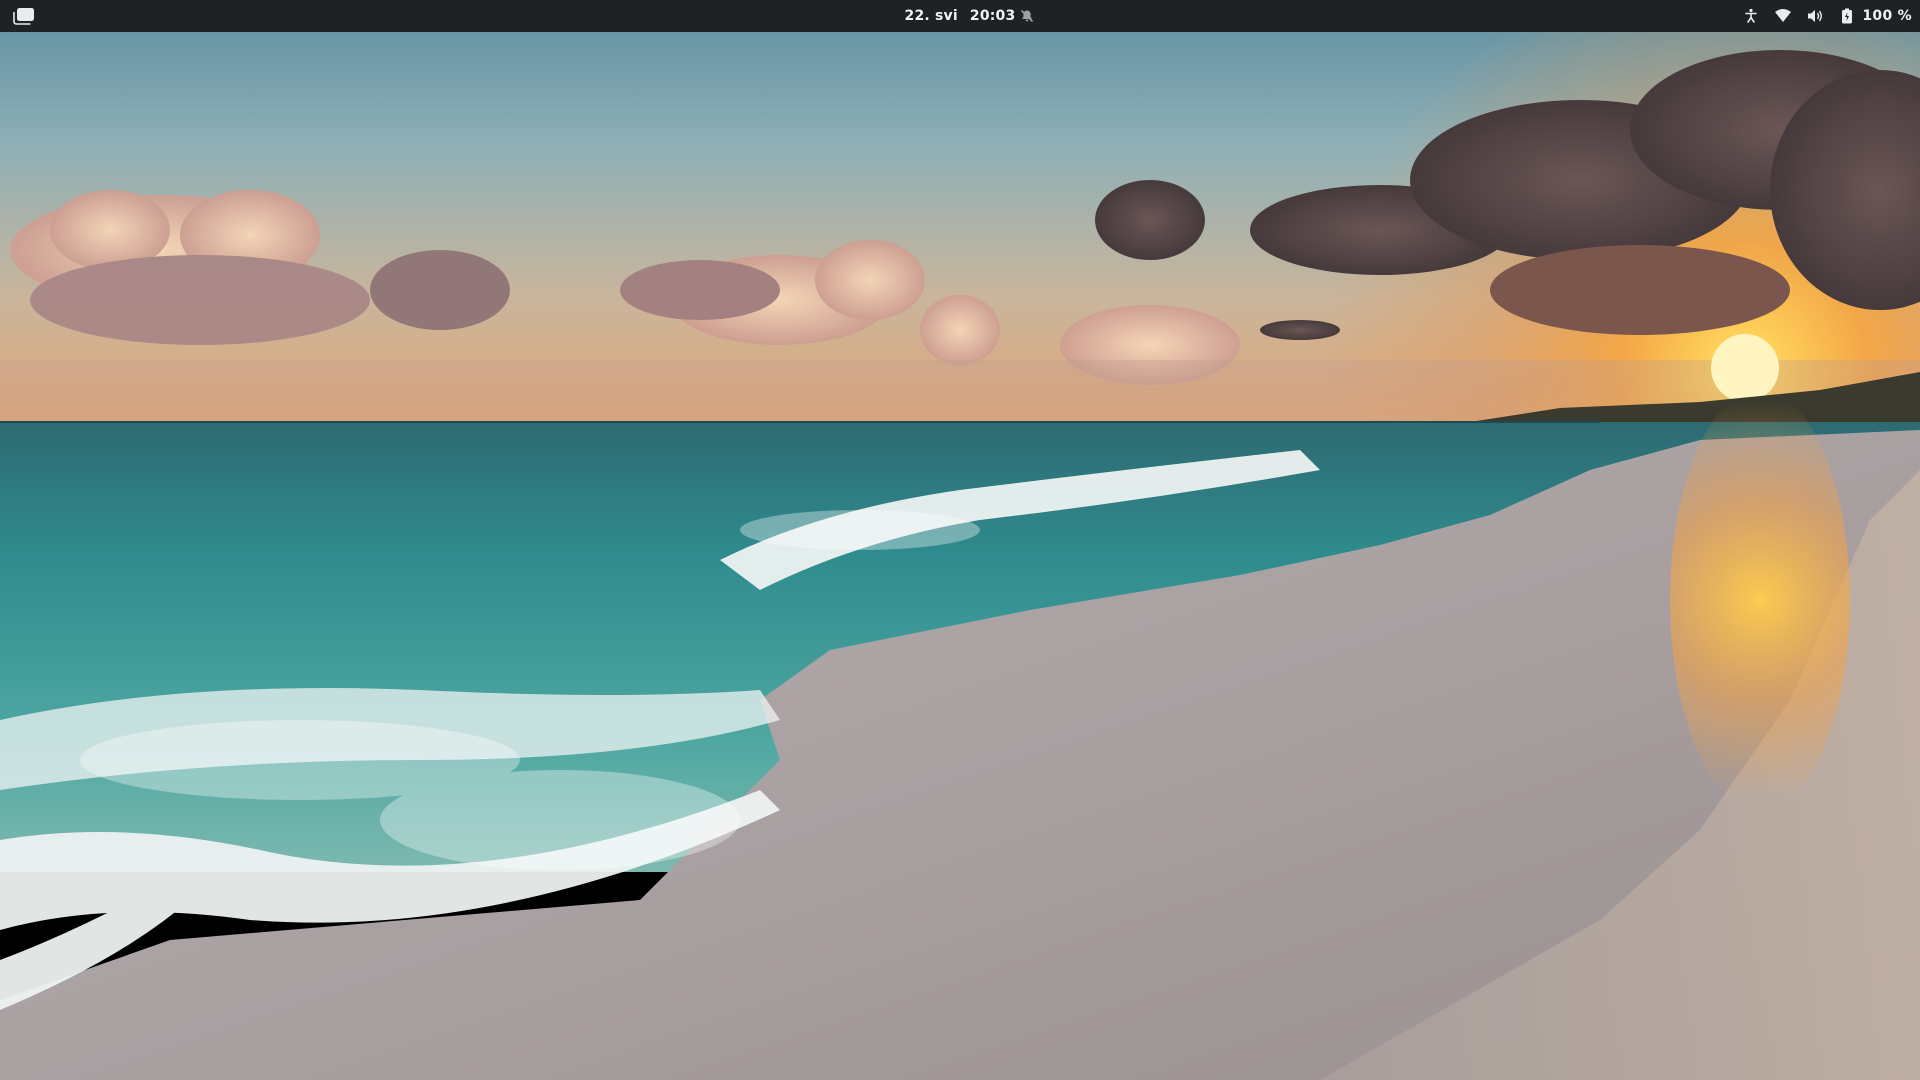  I want to click on system-tray: 100 %, so click(1827, 16).